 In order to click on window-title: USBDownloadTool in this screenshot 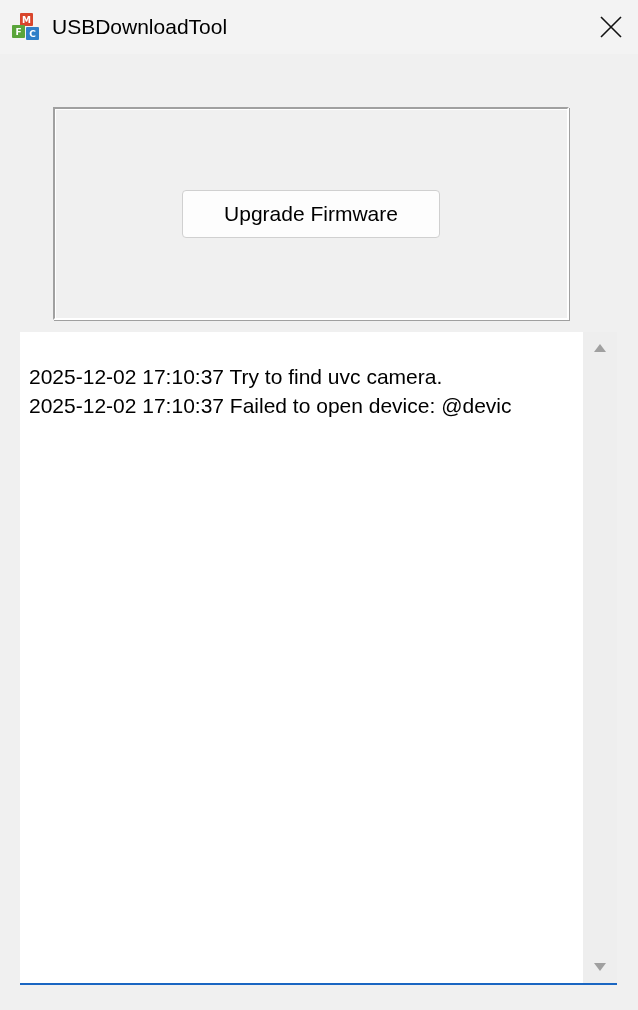, I will do `click(140, 27)`.